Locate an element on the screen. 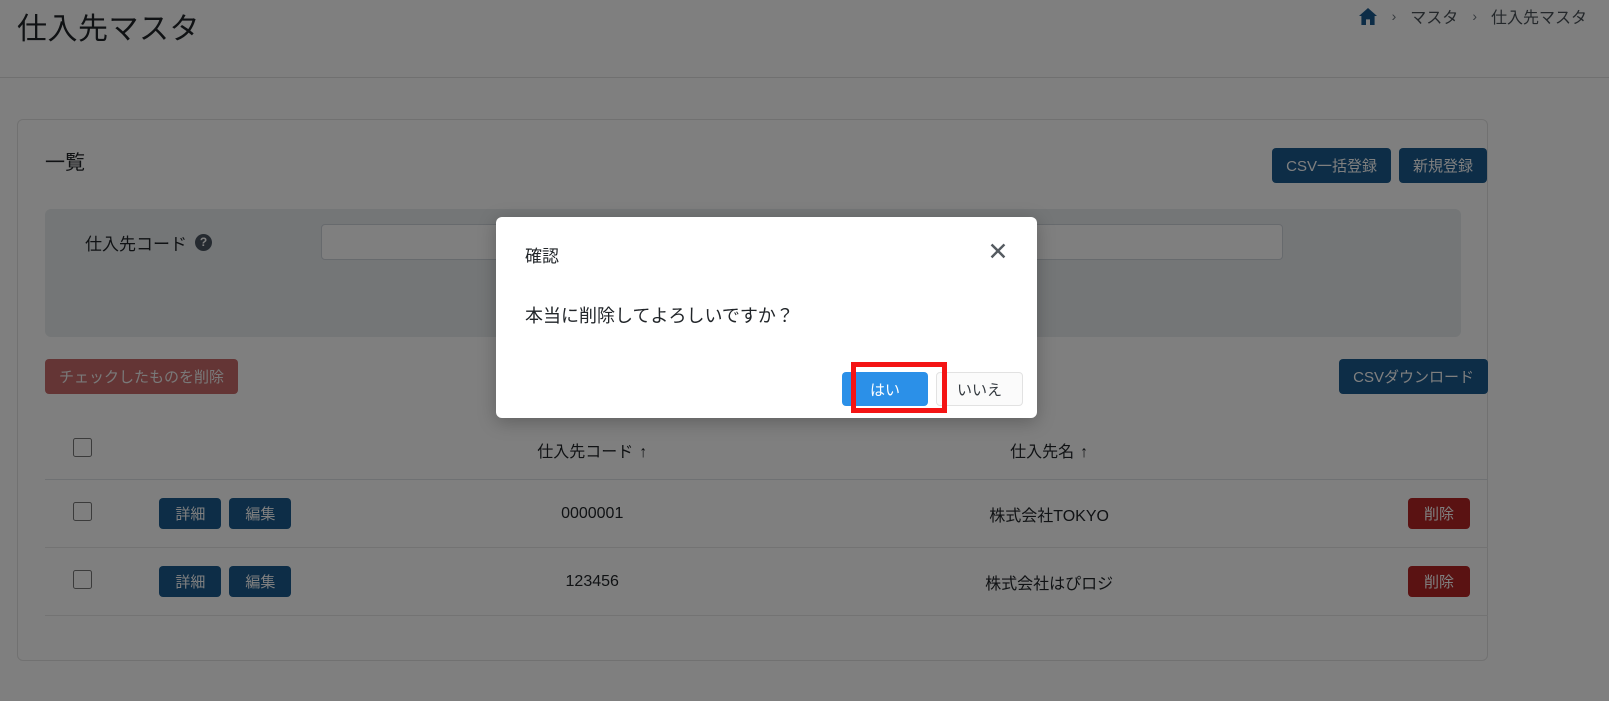 The height and width of the screenshot is (701, 1609). dialog-header: 確認 ✕ is located at coordinates (766, 253).